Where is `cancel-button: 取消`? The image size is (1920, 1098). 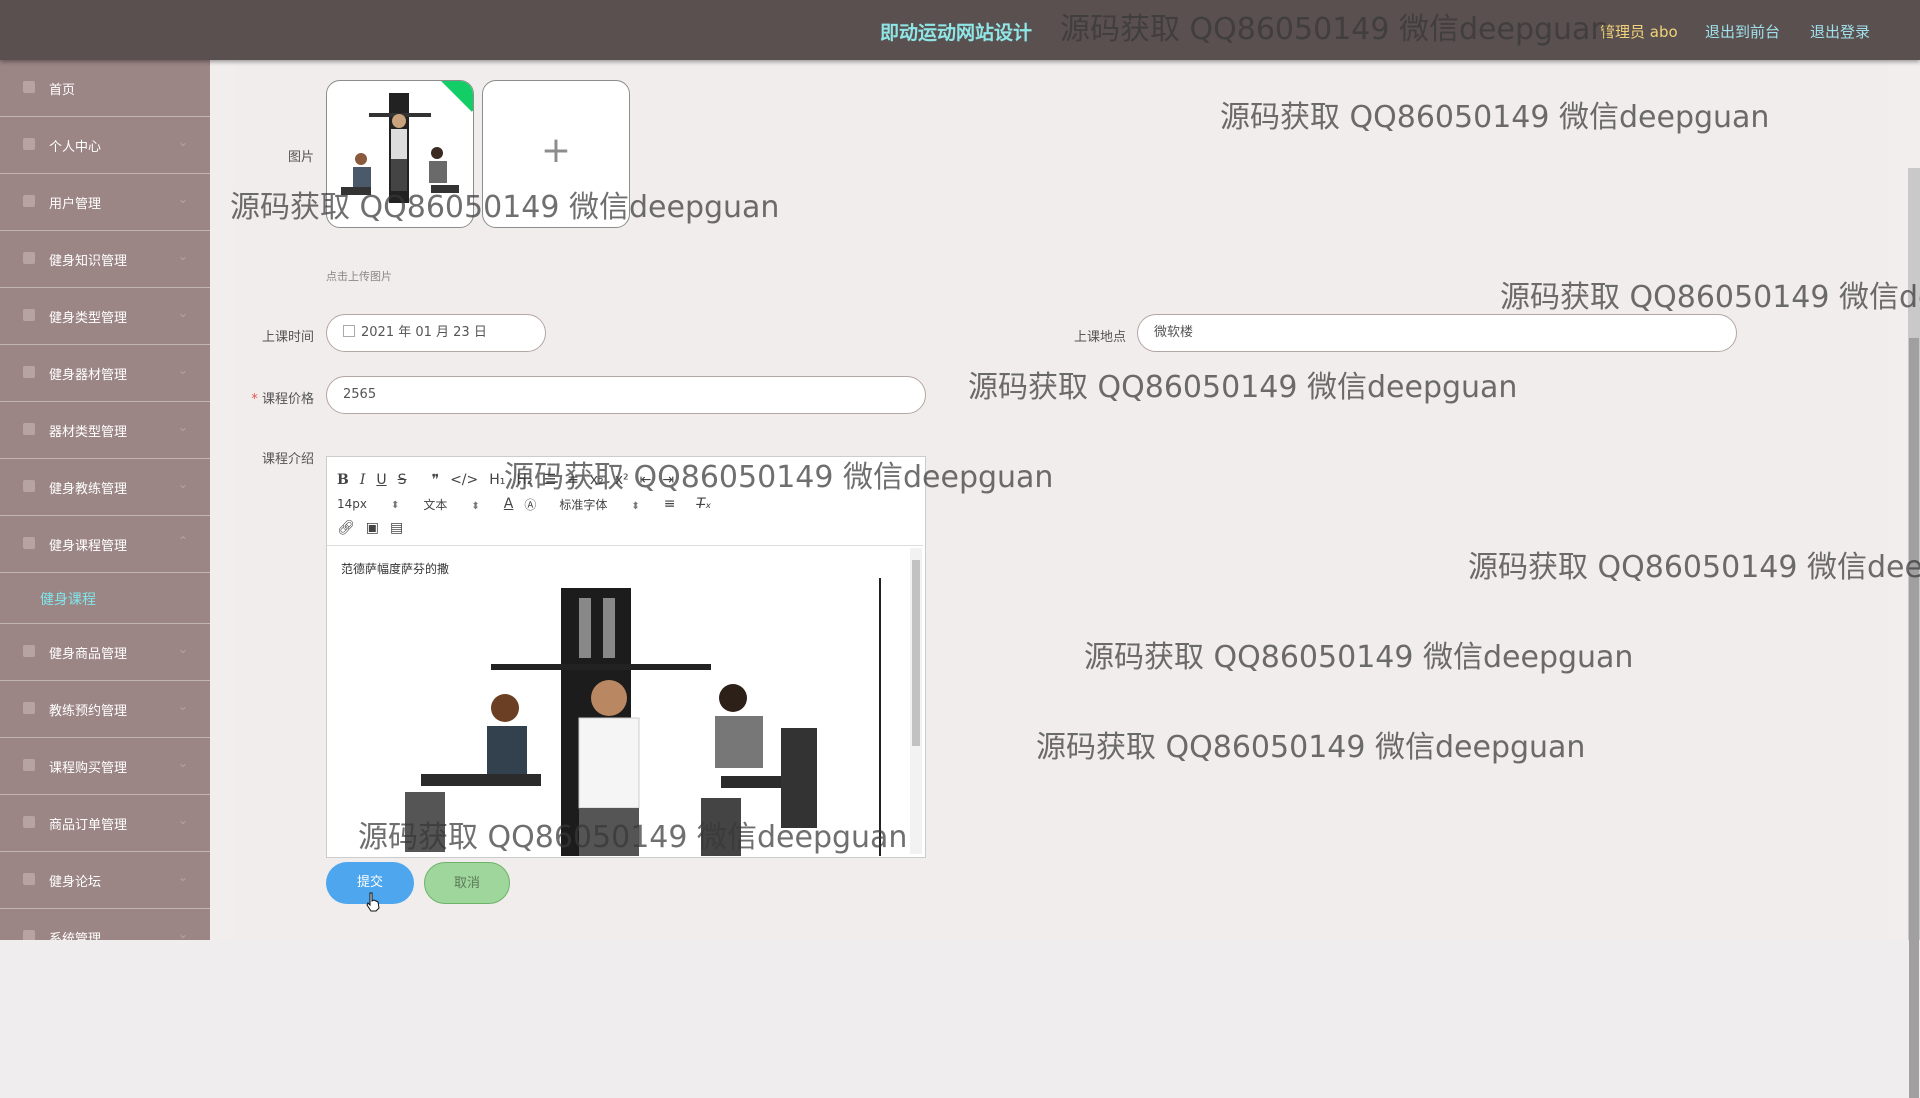 cancel-button: 取消 is located at coordinates (467, 883).